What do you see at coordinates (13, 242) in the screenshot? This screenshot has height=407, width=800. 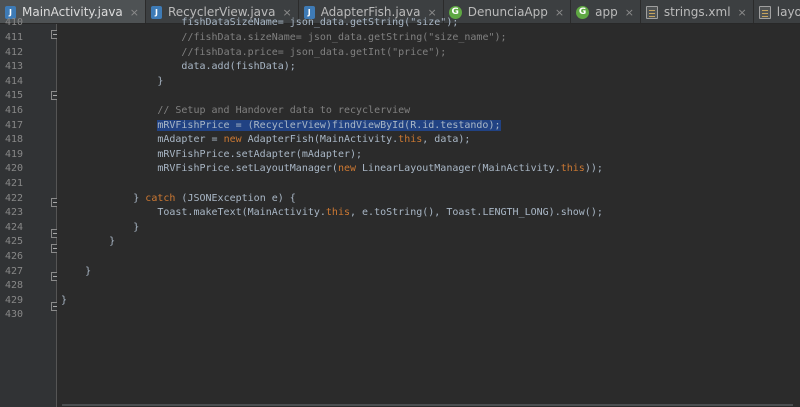 I see `line-number: 425` at bounding box center [13, 242].